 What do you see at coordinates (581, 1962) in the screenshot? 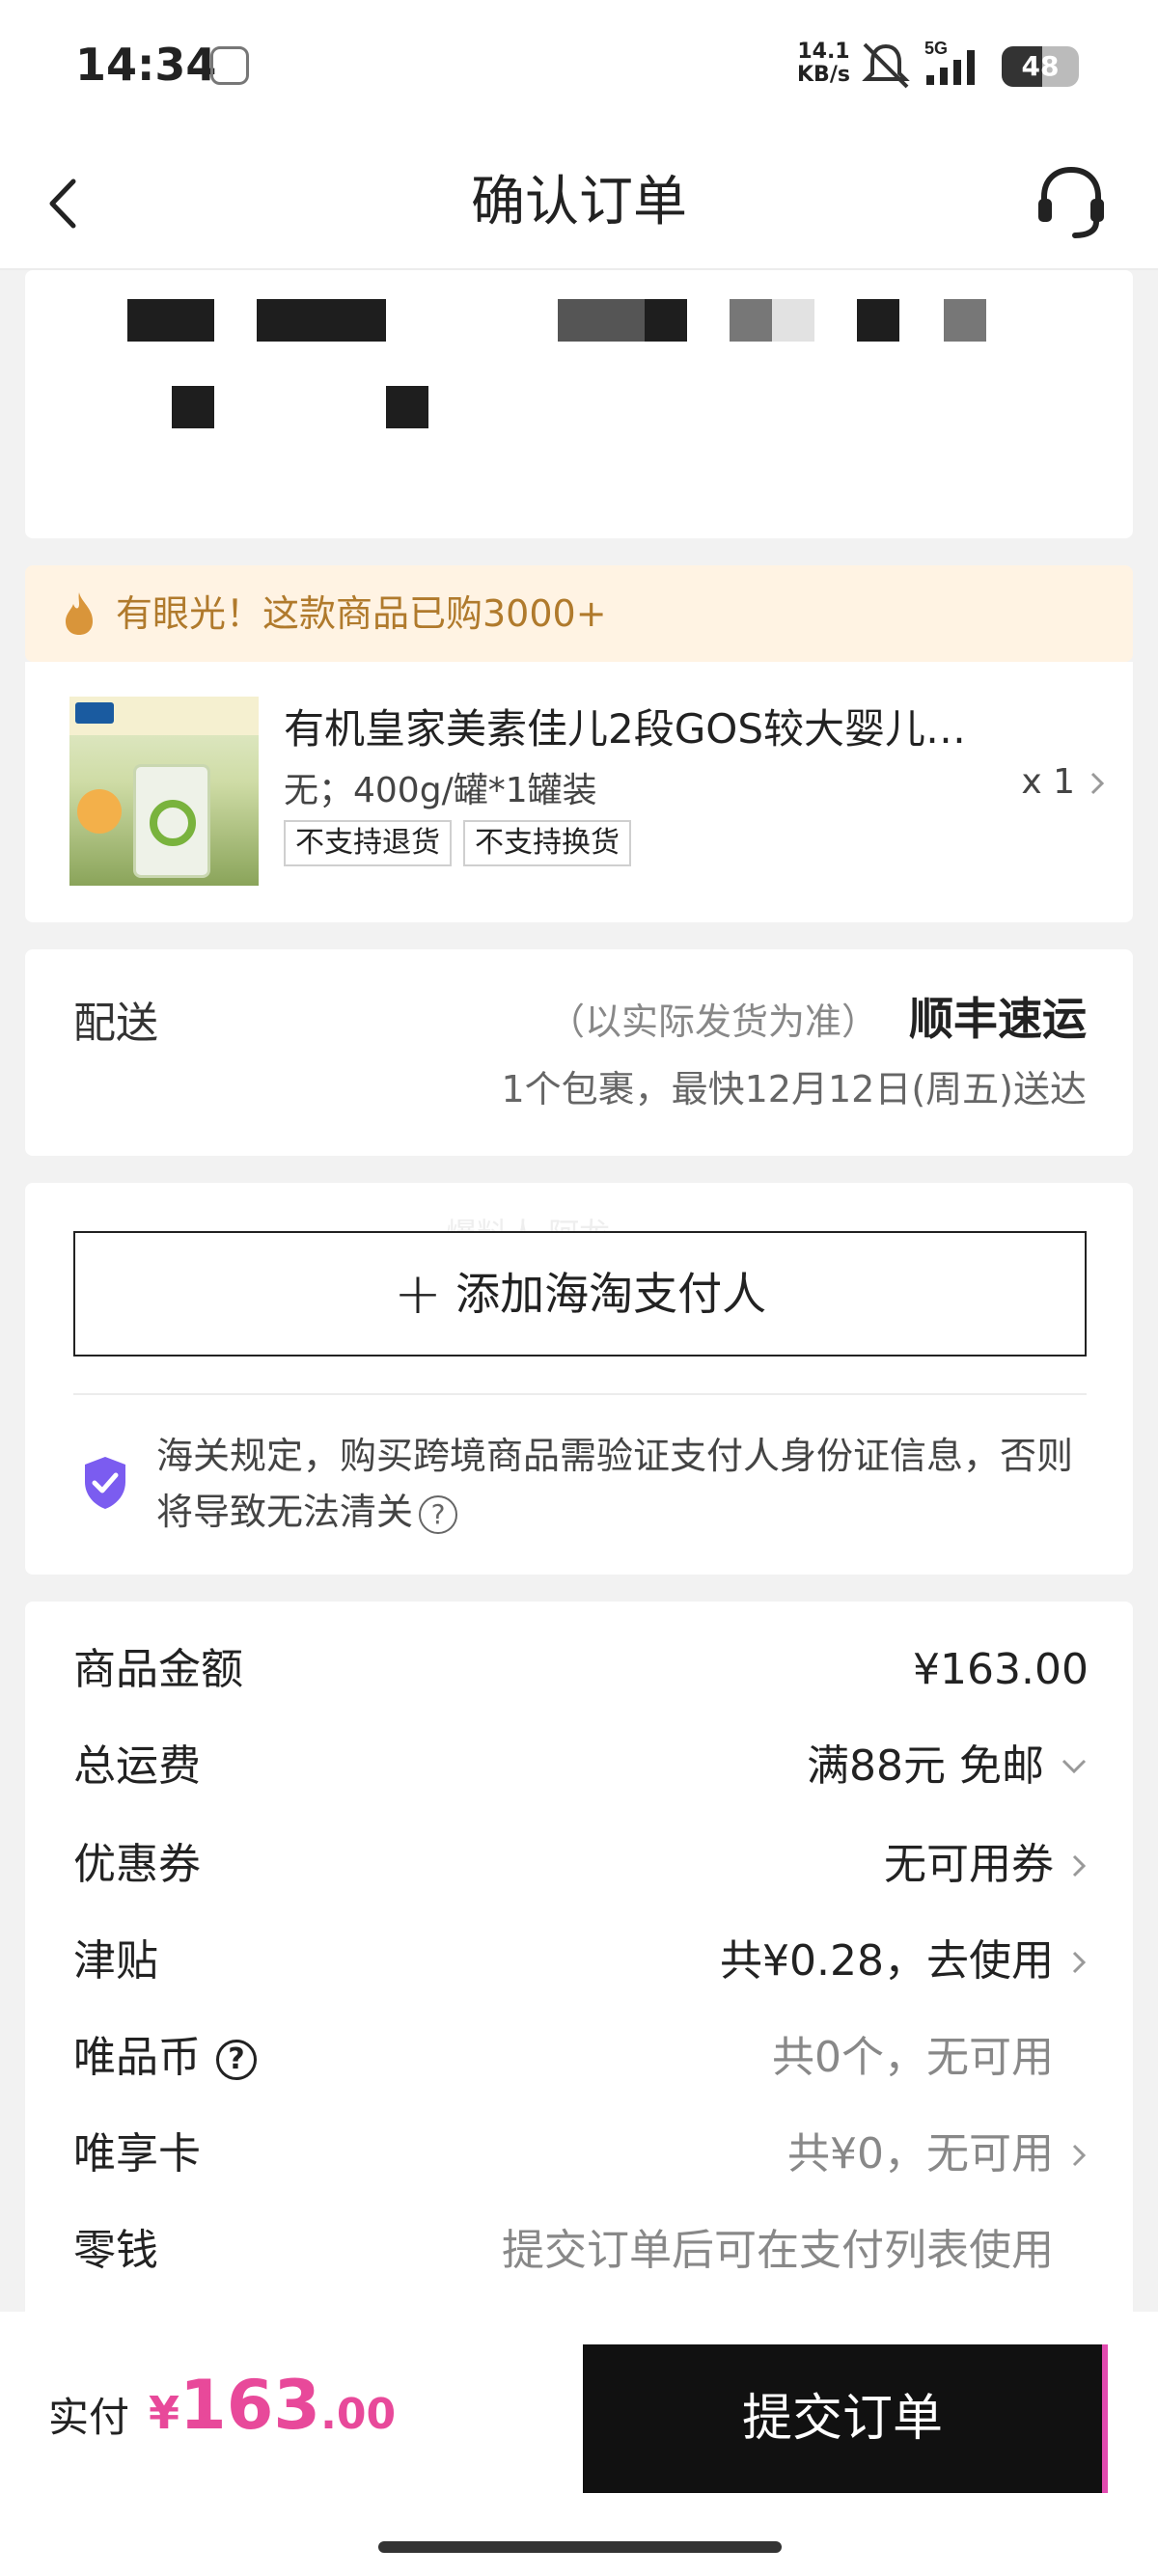
I see `row-subsidy: 津贴 共¥0.28，去使用` at bounding box center [581, 1962].